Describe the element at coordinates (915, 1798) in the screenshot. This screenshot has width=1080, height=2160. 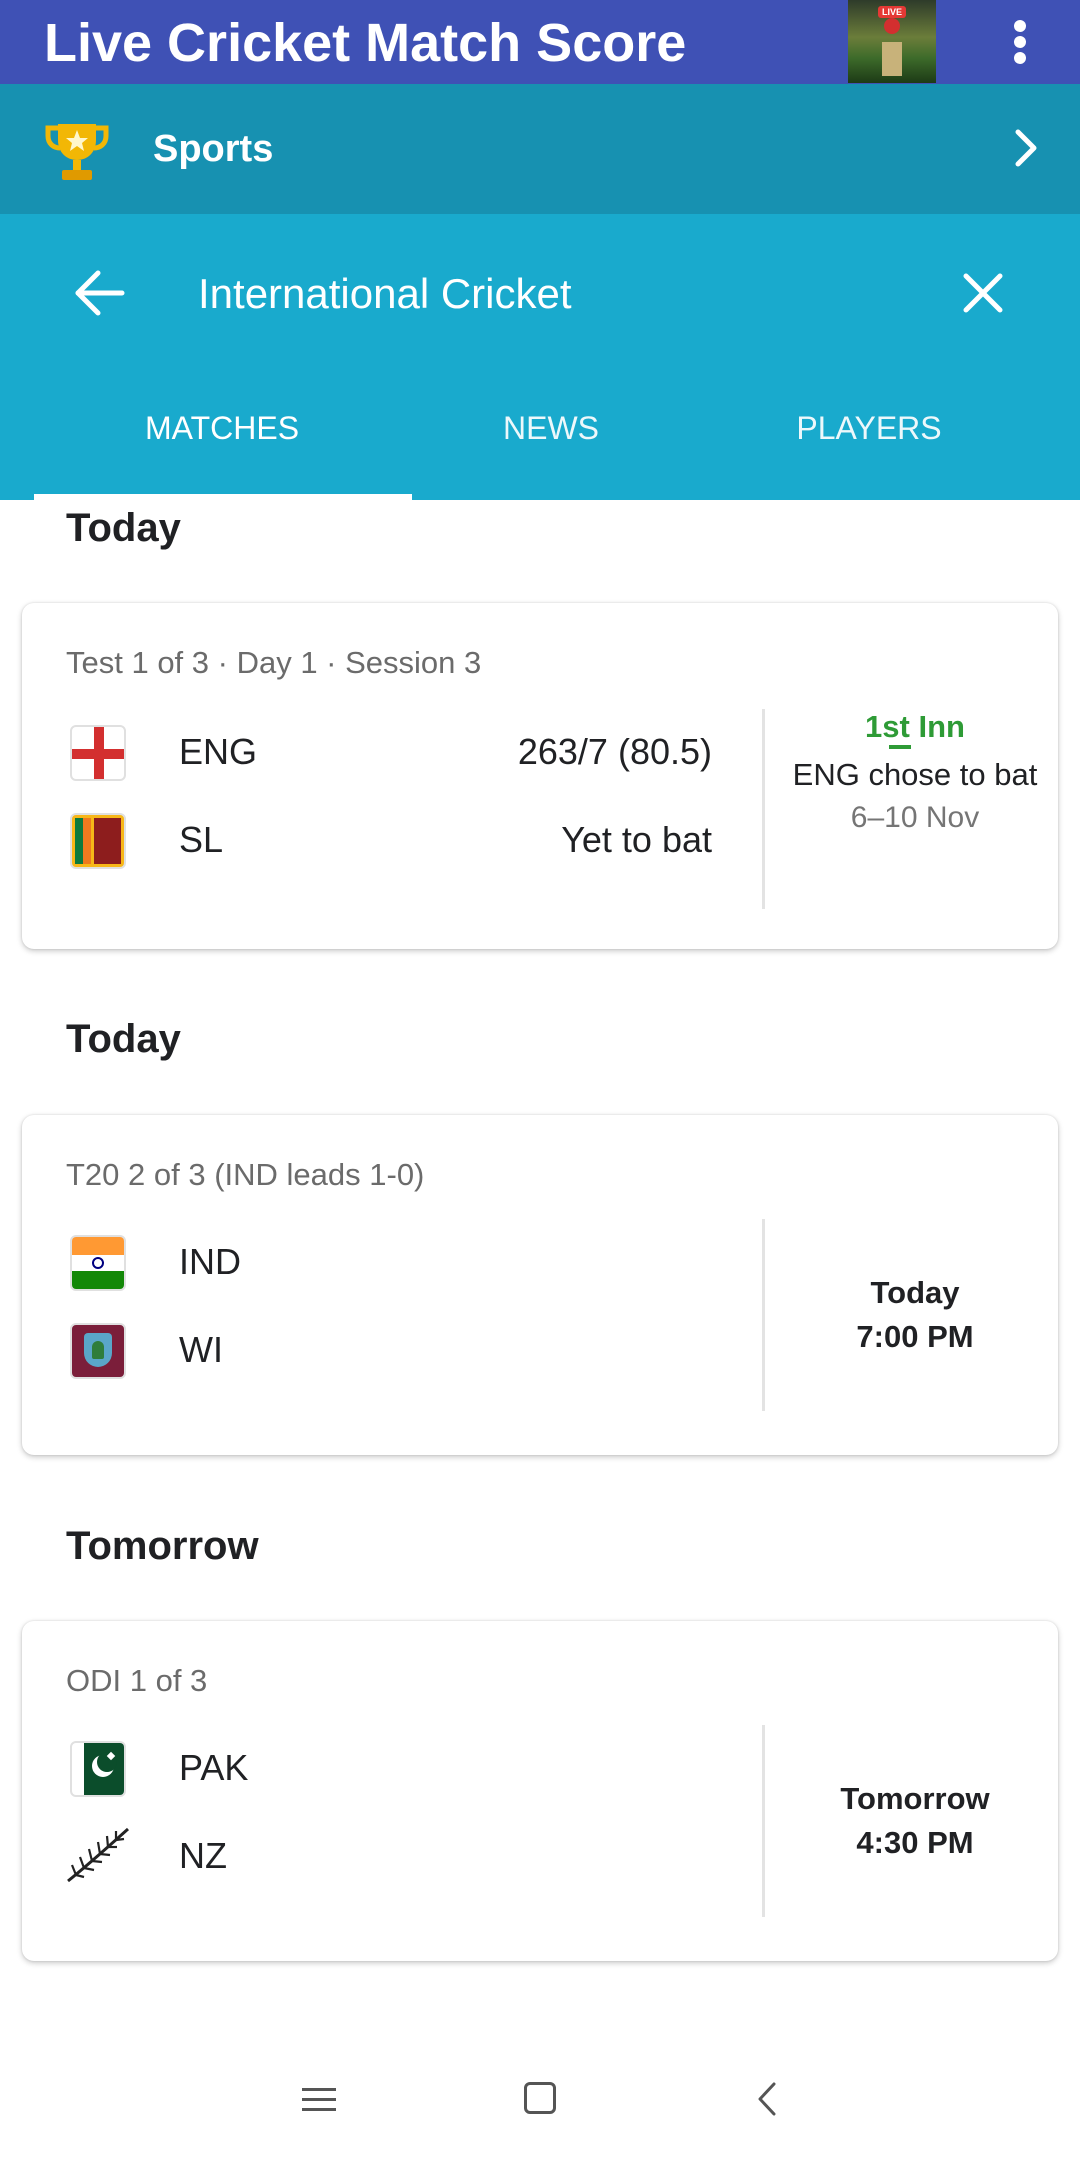
I see `match-day: Tomorrow` at that location.